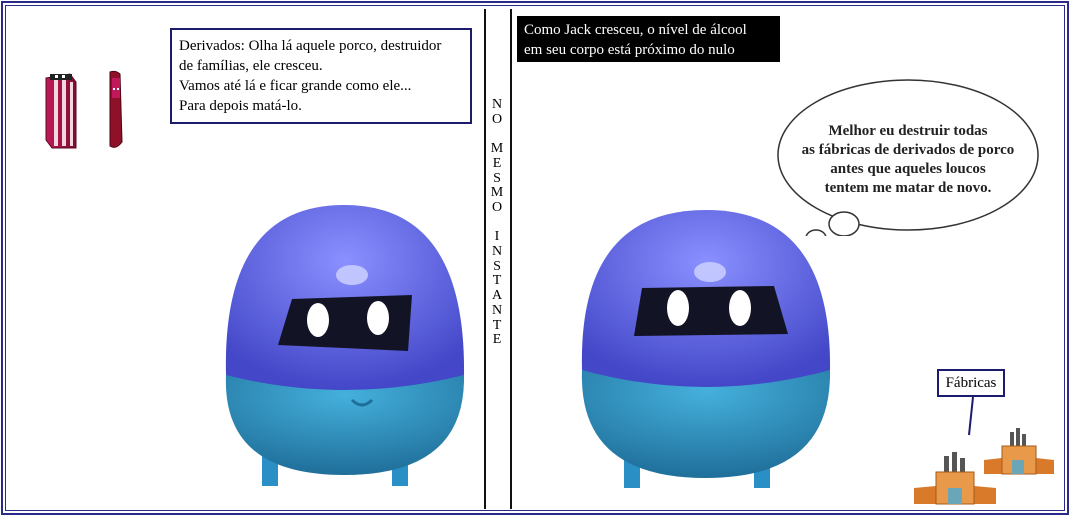  I want to click on thought-line: tentem me matar de novo., so click(908, 188).